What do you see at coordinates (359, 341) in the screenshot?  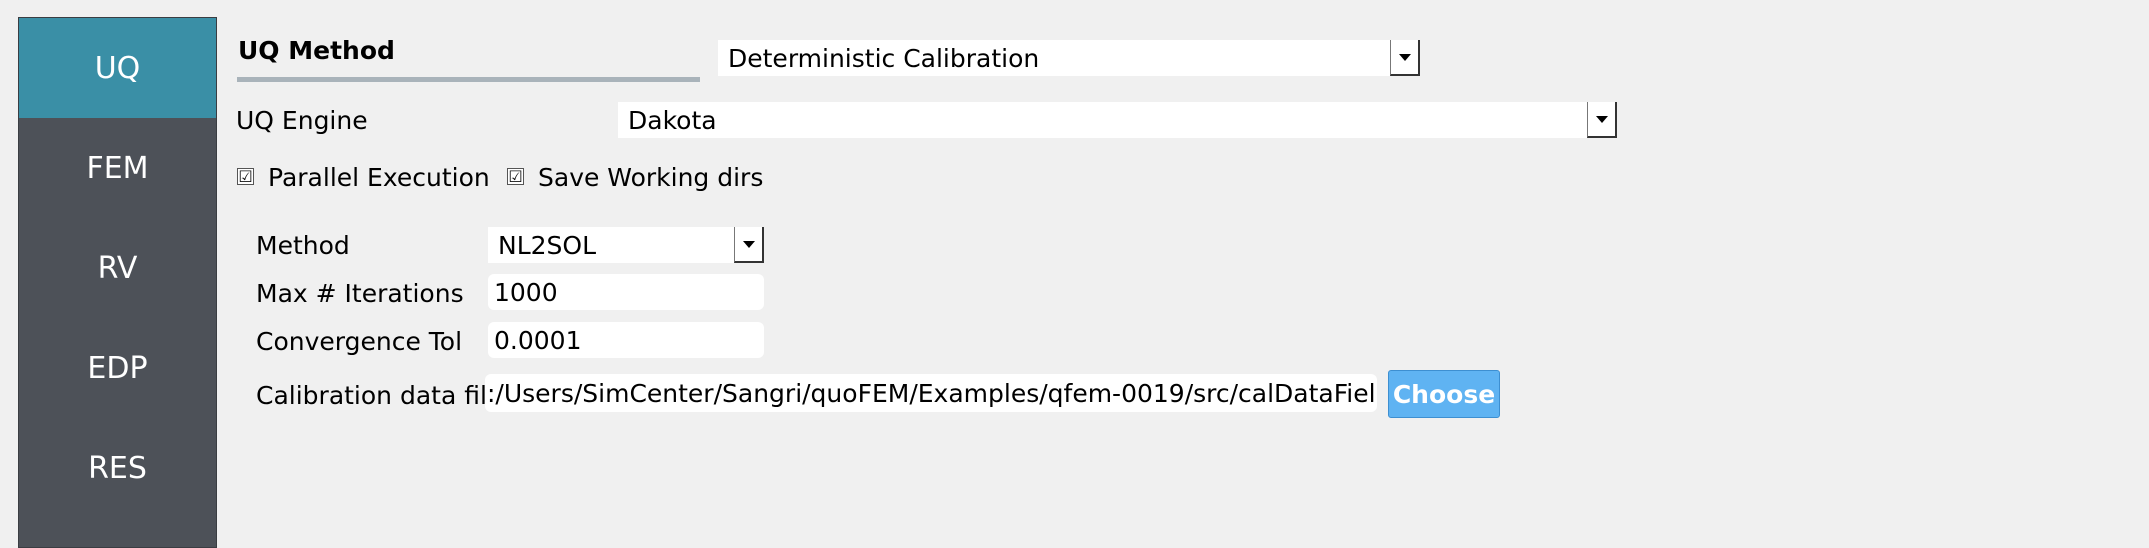 I see `convergence-tol-label: Convergence Tol` at bounding box center [359, 341].